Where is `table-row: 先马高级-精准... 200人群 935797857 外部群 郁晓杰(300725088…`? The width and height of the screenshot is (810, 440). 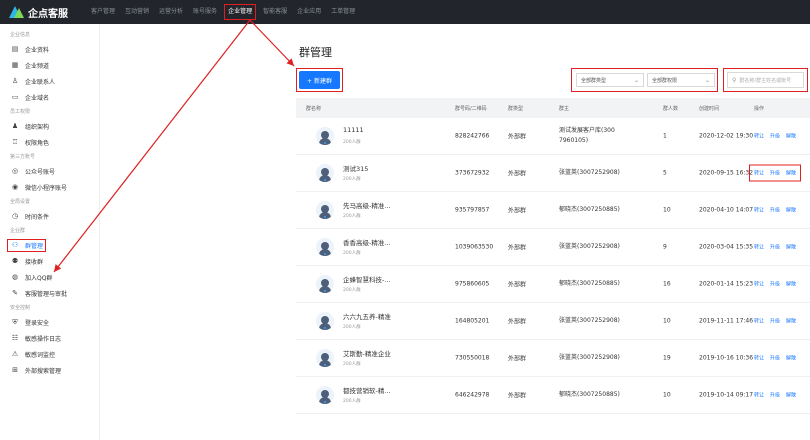
table-row: 先马高级-精准... 200人群 935797857 外部群 郁晓杰(300725088… is located at coordinates (553, 210).